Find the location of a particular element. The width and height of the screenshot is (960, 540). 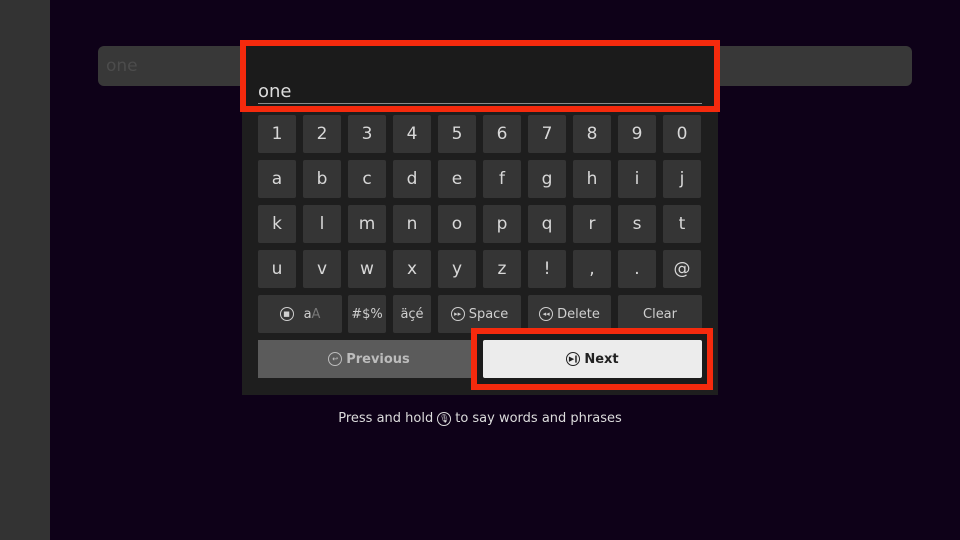

key: z is located at coordinates (502, 269).